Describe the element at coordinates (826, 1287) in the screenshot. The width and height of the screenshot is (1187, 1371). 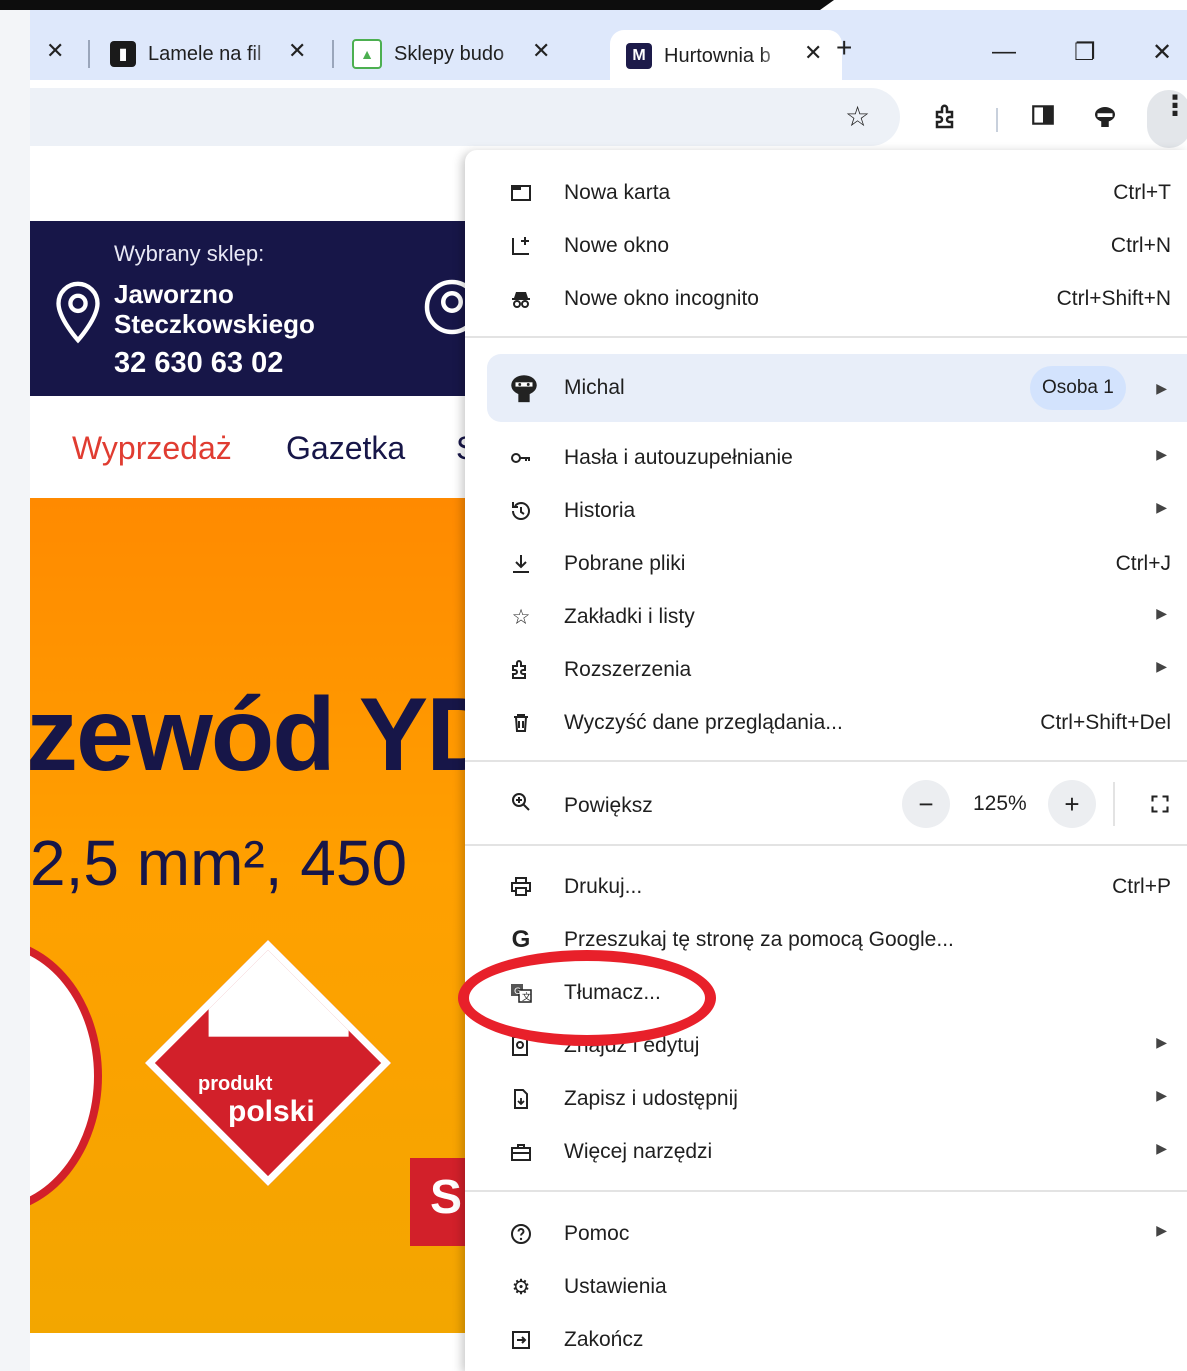
I see `menu-item-settings: ⚙ Ustawienia` at that location.